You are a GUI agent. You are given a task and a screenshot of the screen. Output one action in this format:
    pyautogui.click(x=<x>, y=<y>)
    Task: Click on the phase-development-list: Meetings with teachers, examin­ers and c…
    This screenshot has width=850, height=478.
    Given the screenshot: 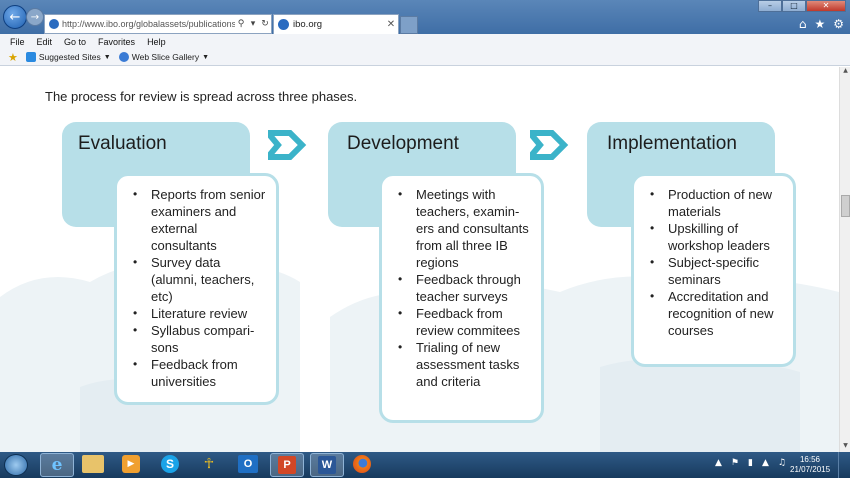 What is the action you would take?
    pyautogui.click(x=461, y=298)
    